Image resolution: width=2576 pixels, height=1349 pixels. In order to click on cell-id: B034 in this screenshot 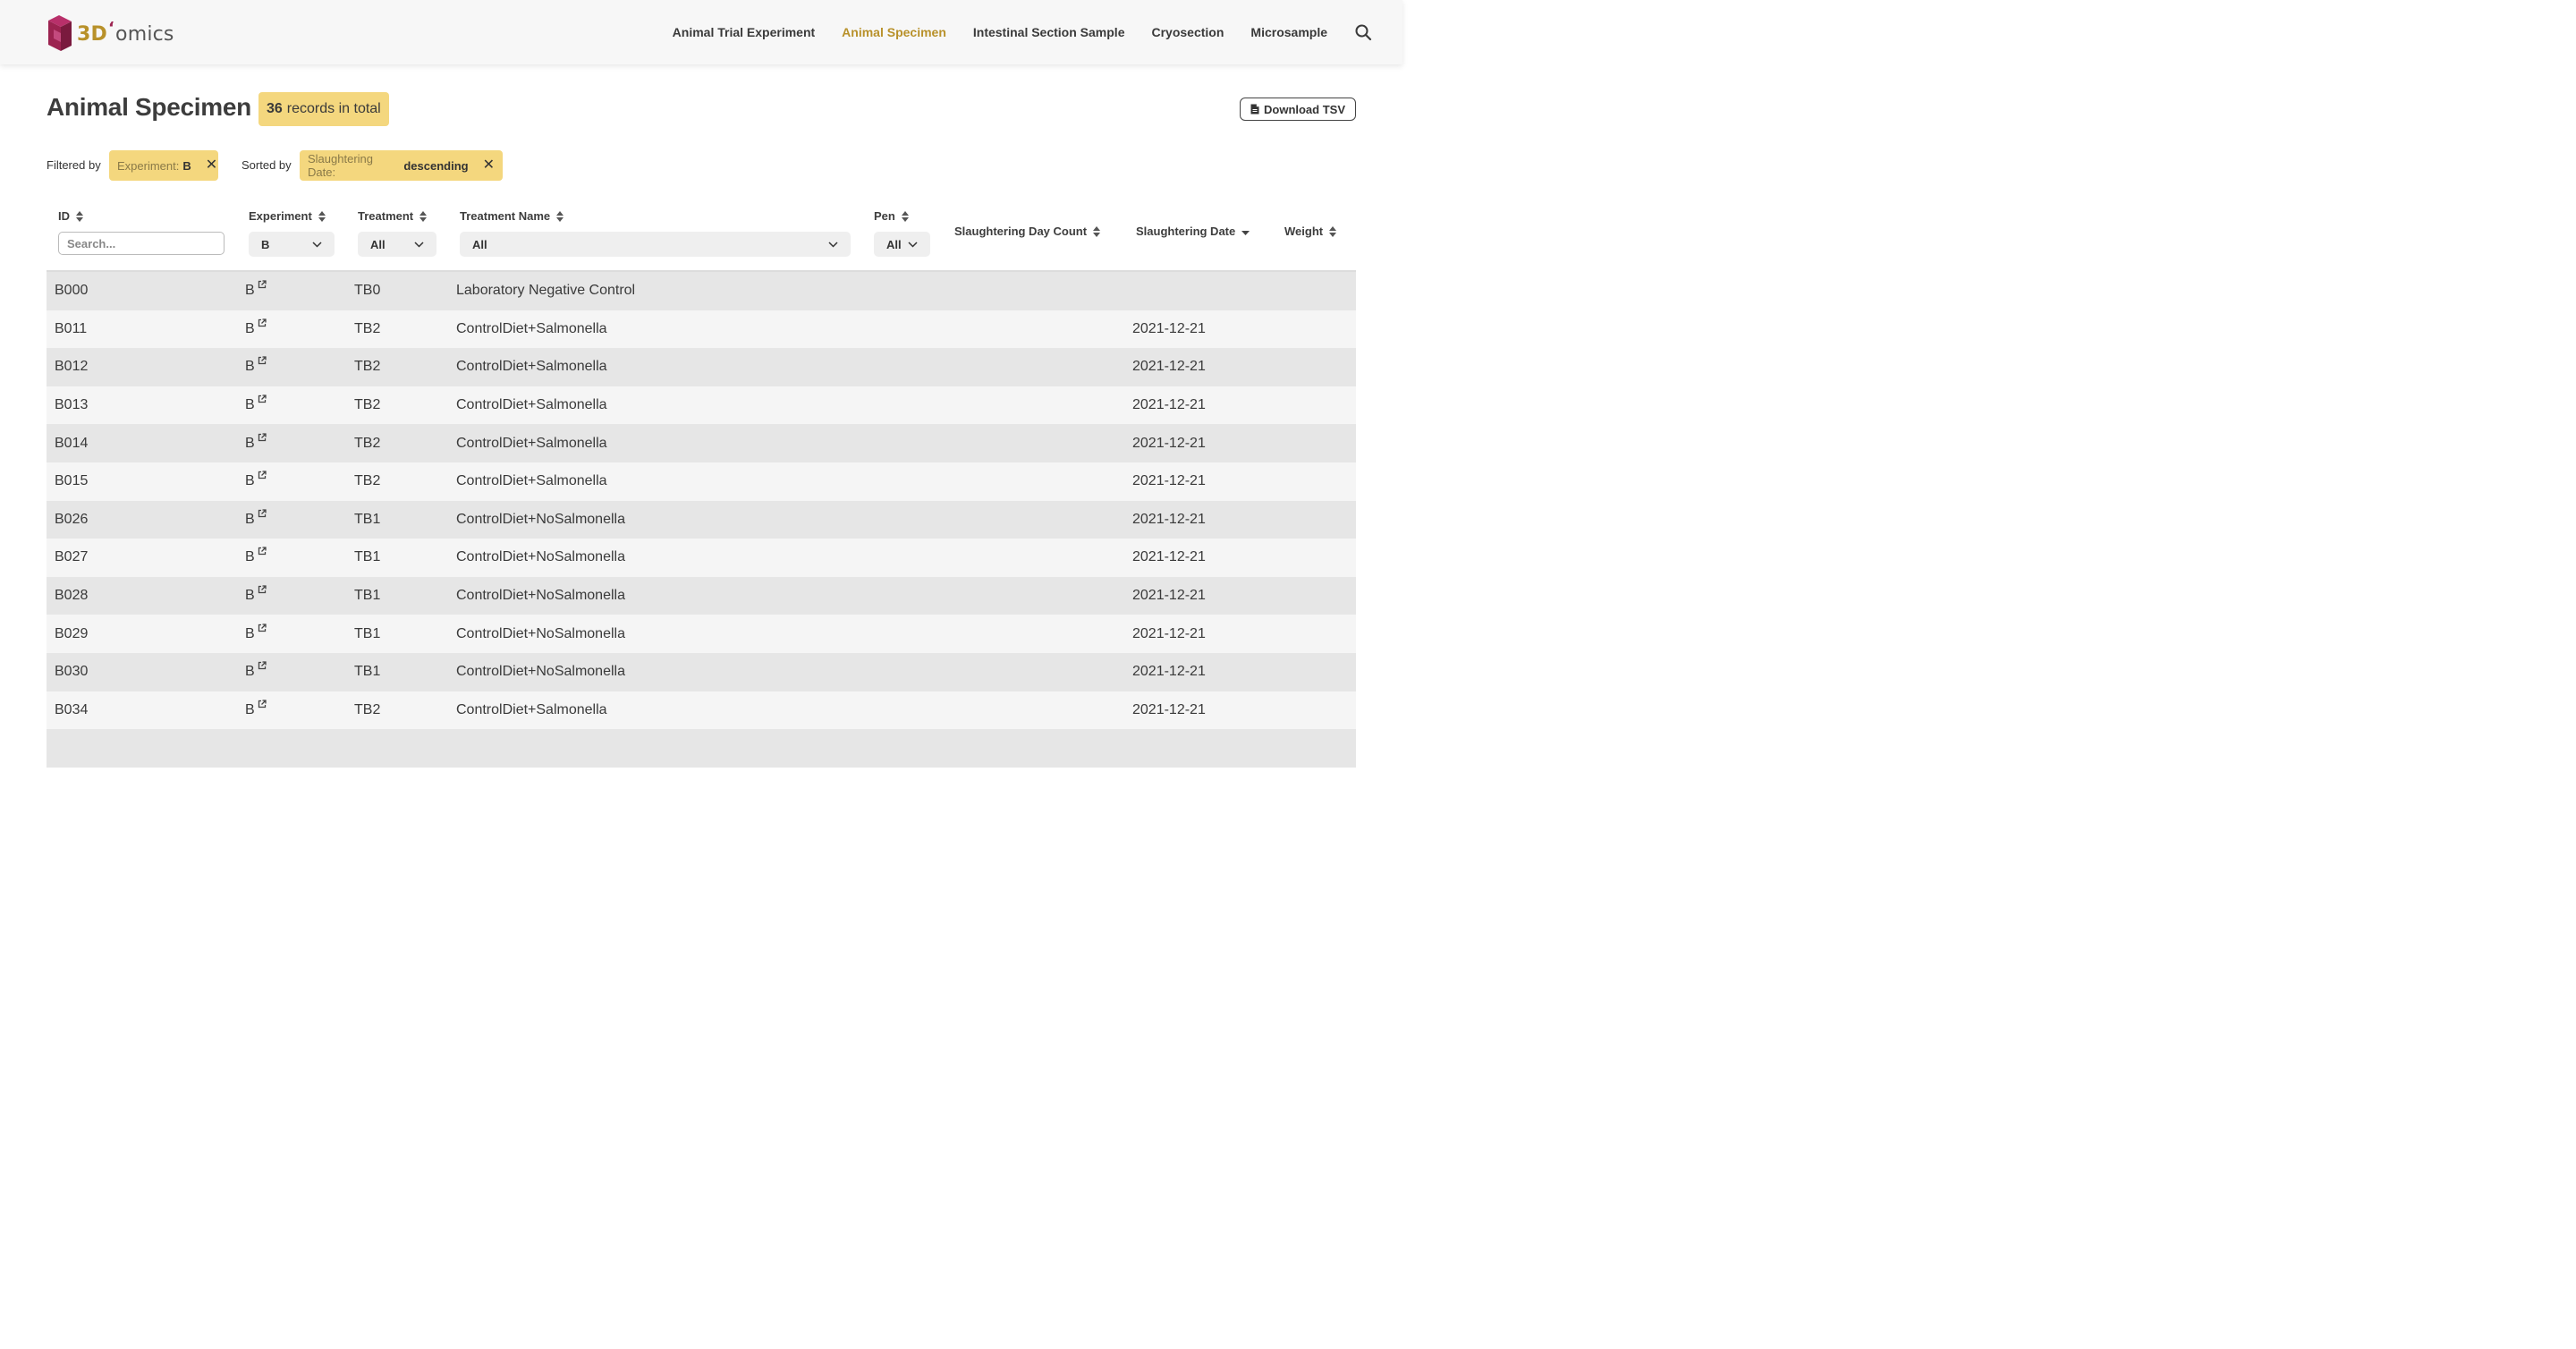, I will do `click(72, 709)`.